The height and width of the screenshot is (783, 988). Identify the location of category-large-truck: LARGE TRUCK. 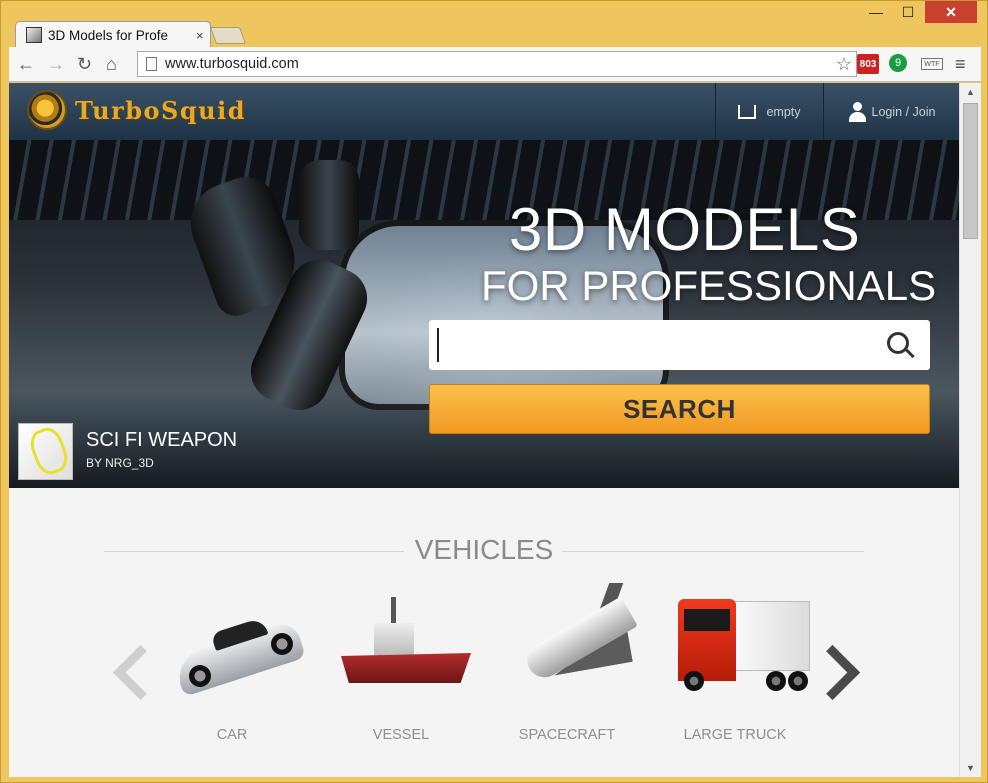
(735, 668).